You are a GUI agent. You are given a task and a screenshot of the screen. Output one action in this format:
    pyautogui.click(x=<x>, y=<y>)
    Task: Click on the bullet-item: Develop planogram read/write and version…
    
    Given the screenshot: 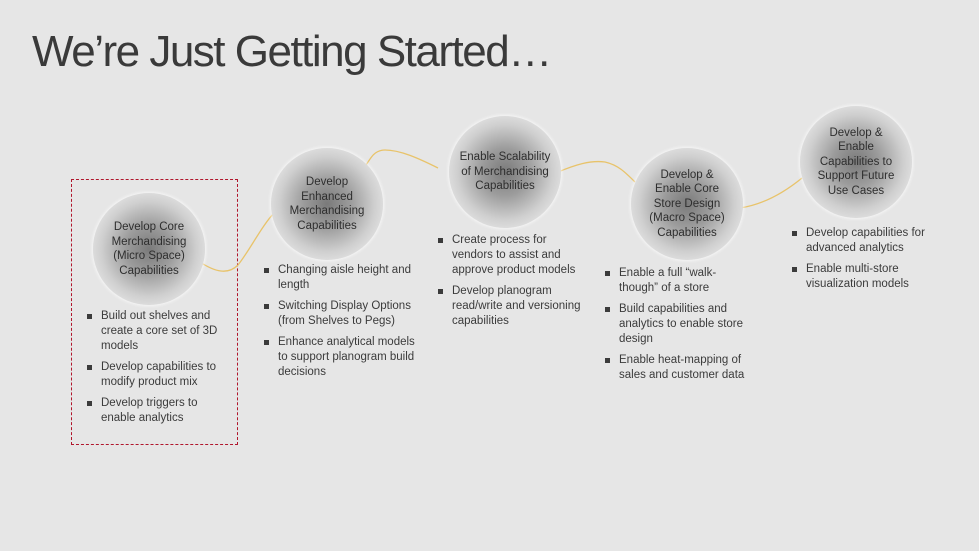 What is the action you would take?
    pyautogui.click(x=513, y=306)
    